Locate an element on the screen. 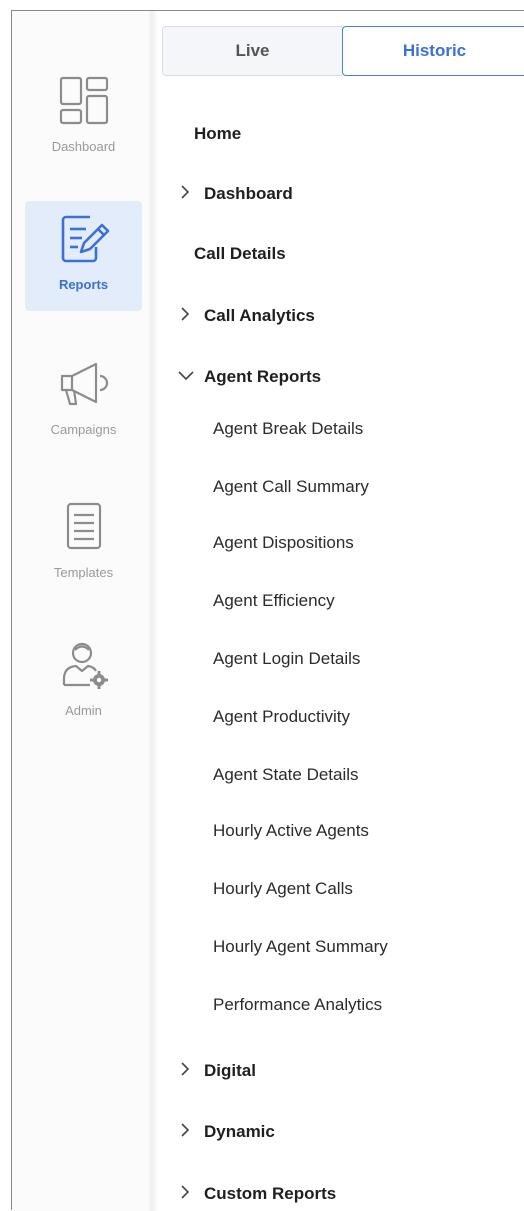 The width and height of the screenshot is (524, 1211). nav-subitem-label: Agent Dispositions is located at coordinates (283, 542).